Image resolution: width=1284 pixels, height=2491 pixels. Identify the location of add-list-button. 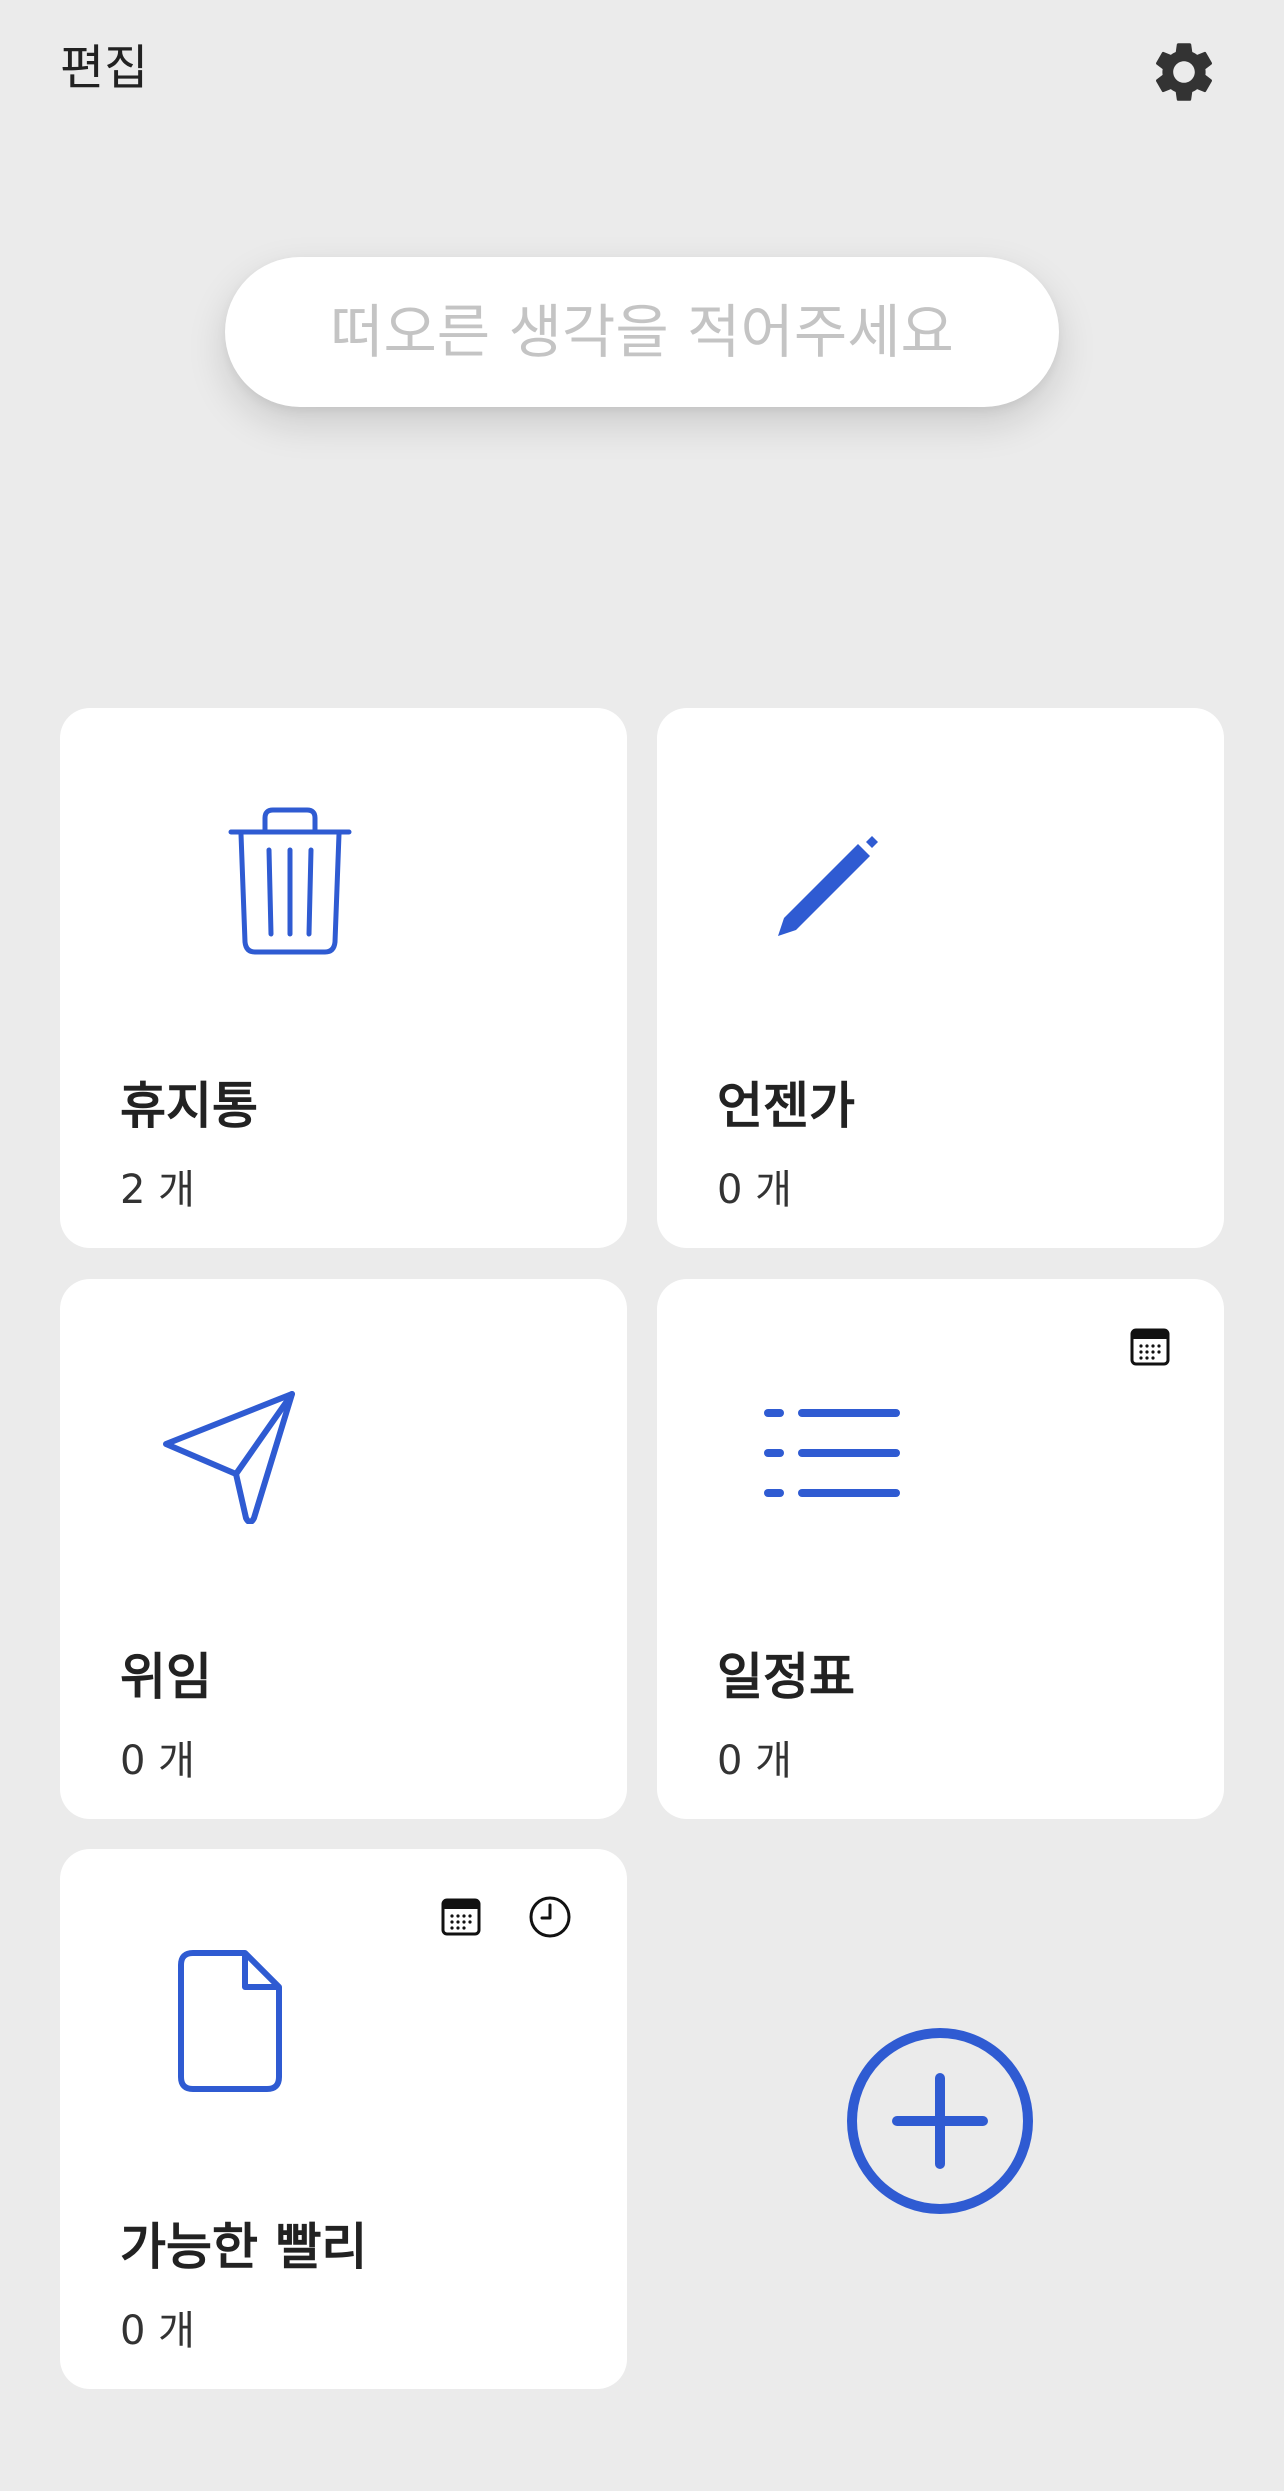
(940, 2121).